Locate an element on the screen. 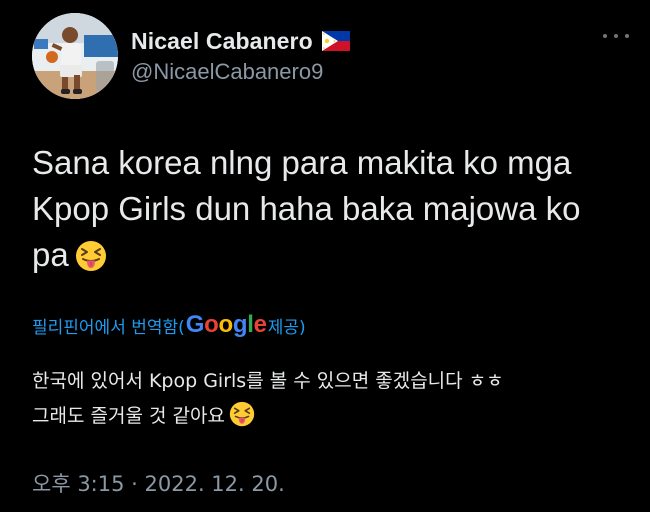  display-name: Nicael Cabanero is located at coordinates (222, 41).